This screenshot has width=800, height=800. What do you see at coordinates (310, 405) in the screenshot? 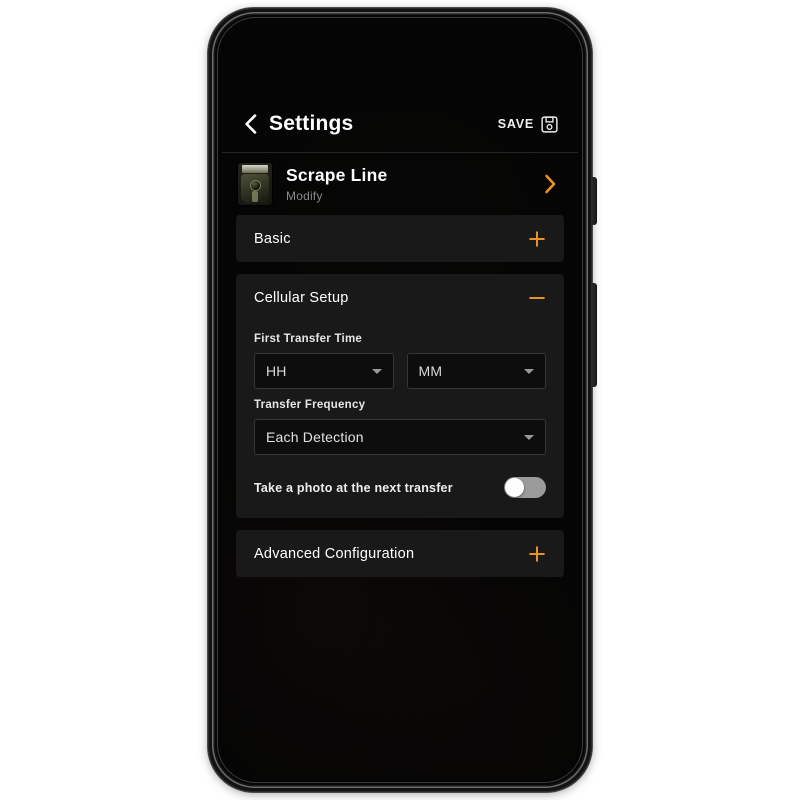
I see `transfer-frequency-label: Transfer Frequency` at bounding box center [310, 405].